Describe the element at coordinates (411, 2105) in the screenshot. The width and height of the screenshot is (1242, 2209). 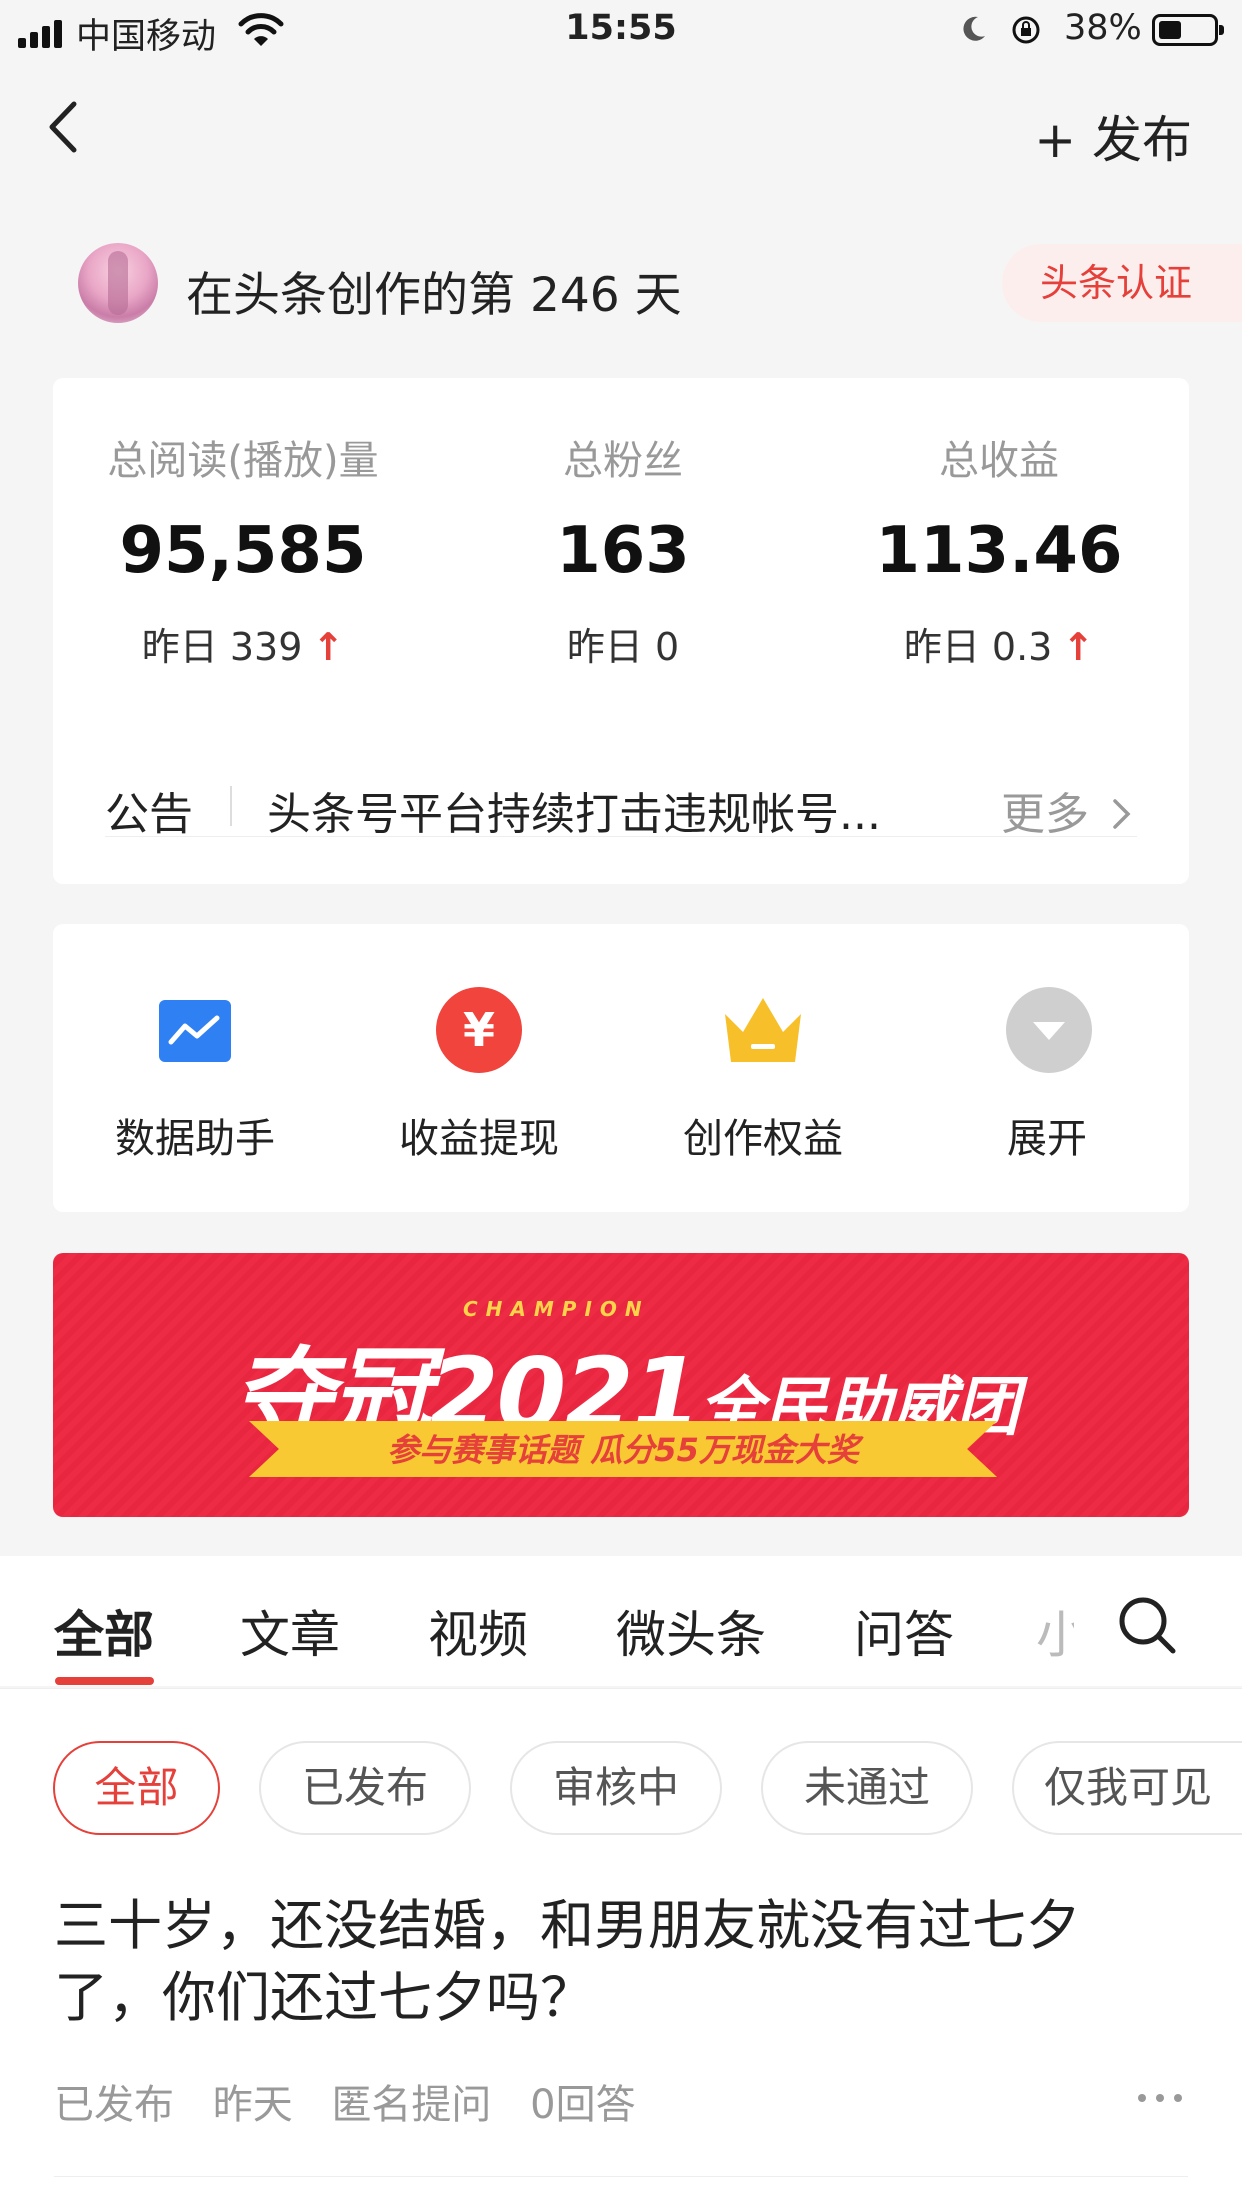
I see `post-type: 匿名提问` at that location.